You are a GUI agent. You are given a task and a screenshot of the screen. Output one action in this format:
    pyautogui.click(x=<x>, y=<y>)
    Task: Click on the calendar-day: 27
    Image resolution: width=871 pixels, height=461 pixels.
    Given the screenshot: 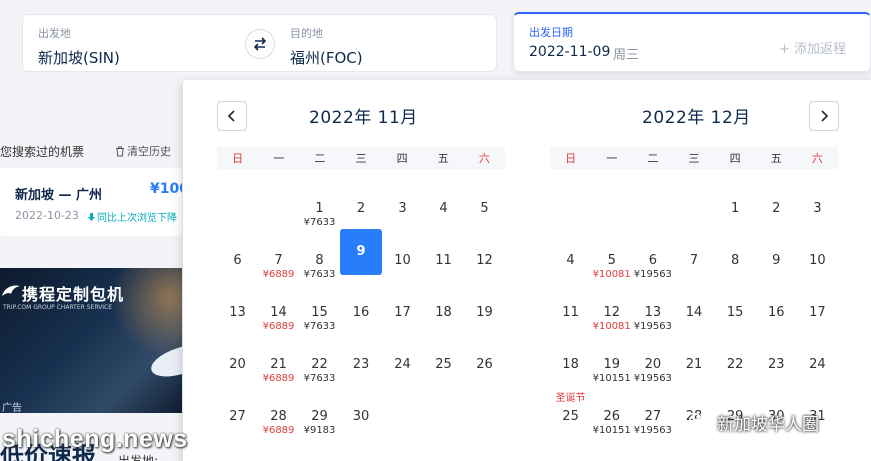 What is the action you would take?
    pyautogui.click(x=237, y=409)
    